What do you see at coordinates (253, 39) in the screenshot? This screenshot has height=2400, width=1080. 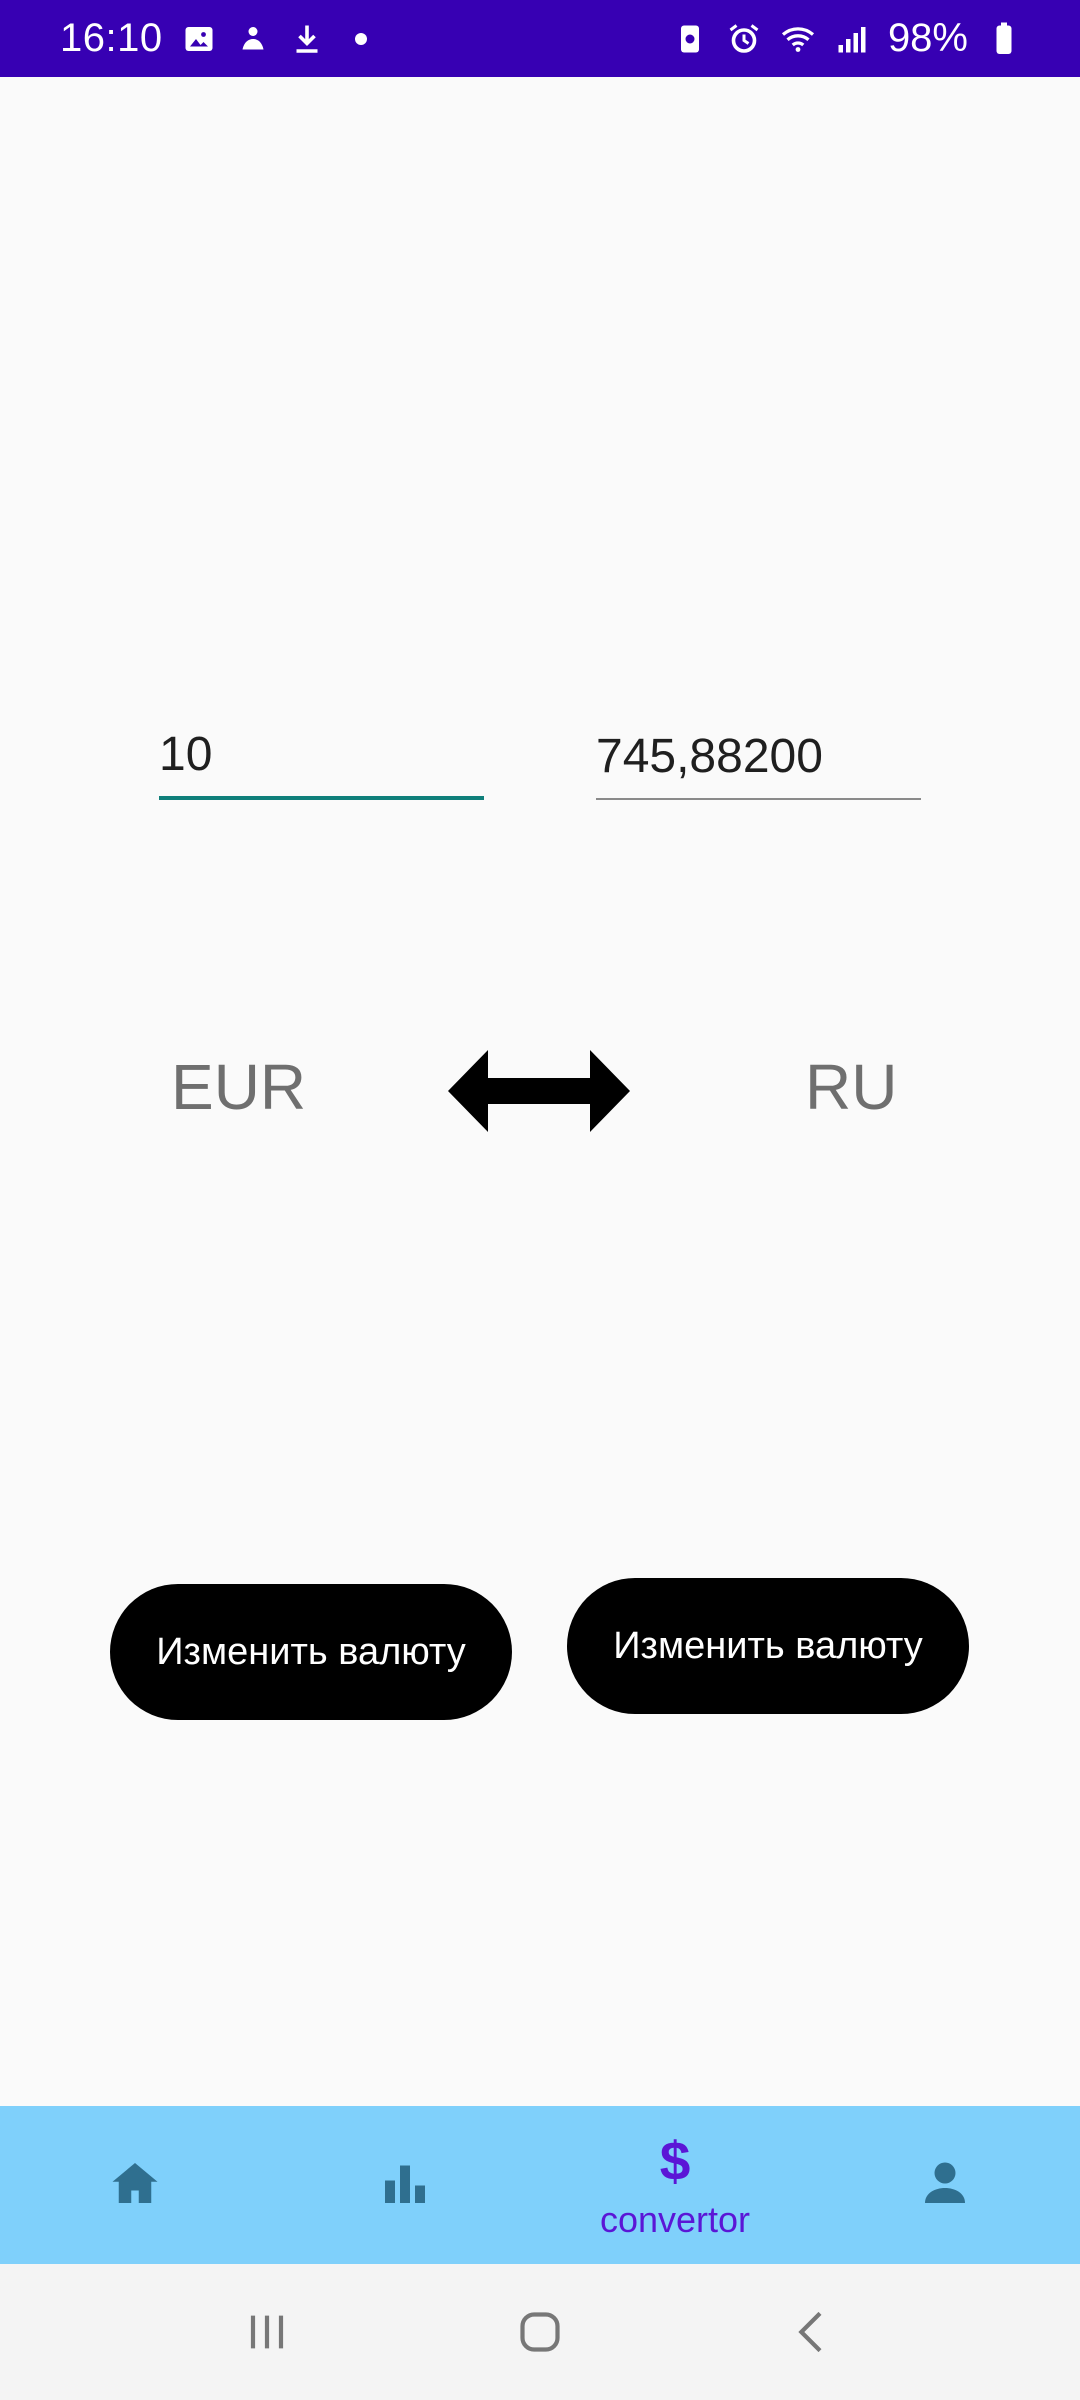 I see `app-notification-icon` at bounding box center [253, 39].